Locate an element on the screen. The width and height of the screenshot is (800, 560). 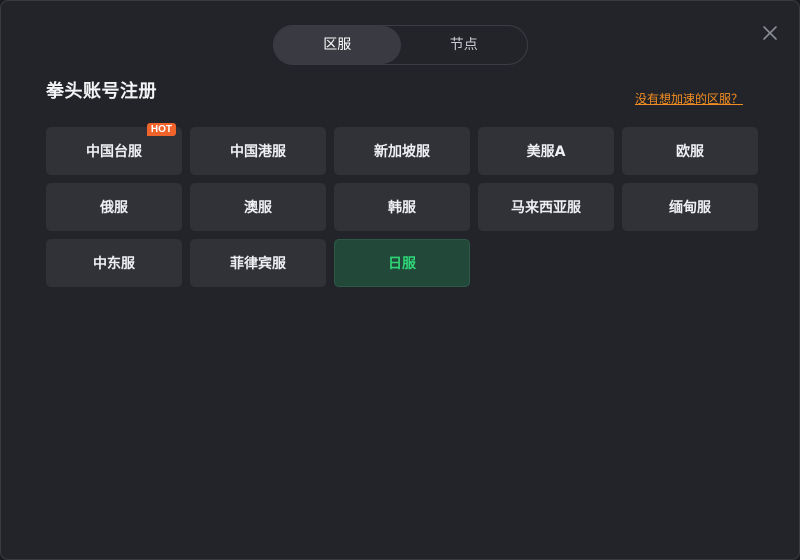
region-label: 澳服 is located at coordinates (258, 208).